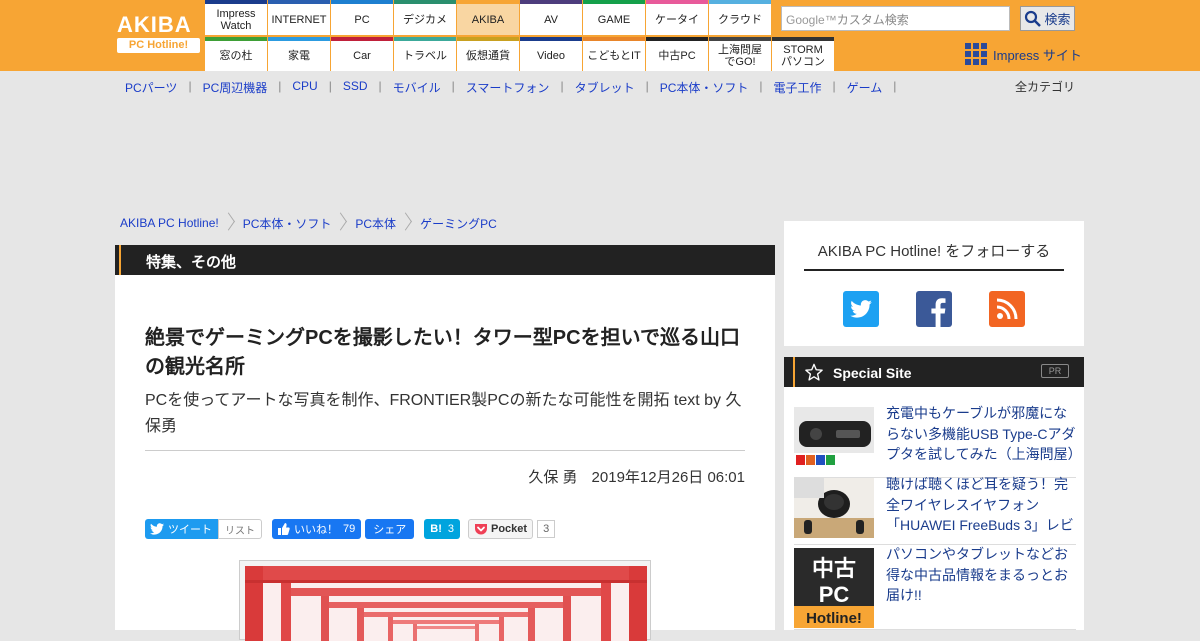 This screenshot has height=641, width=1200. What do you see at coordinates (436, 529) in the screenshot?
I see `hatena-icon: B!` at bounding box center [436, 529].